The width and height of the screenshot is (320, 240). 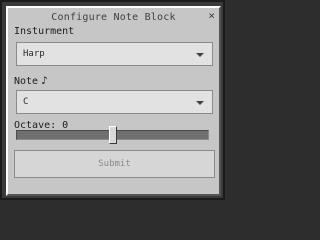 What do you see at coordinates (113, 17) in the screenshot?
I see `dialog-title: Configure Note Block` at bounding box center [113, 17].